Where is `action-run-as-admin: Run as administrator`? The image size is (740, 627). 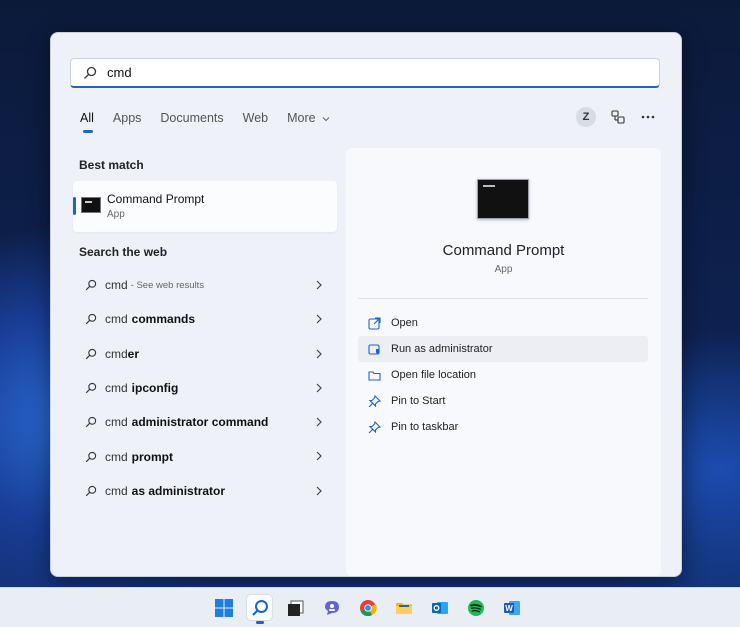
action-run-as-admin: Run as administrator is located at coordinates (503, 349).